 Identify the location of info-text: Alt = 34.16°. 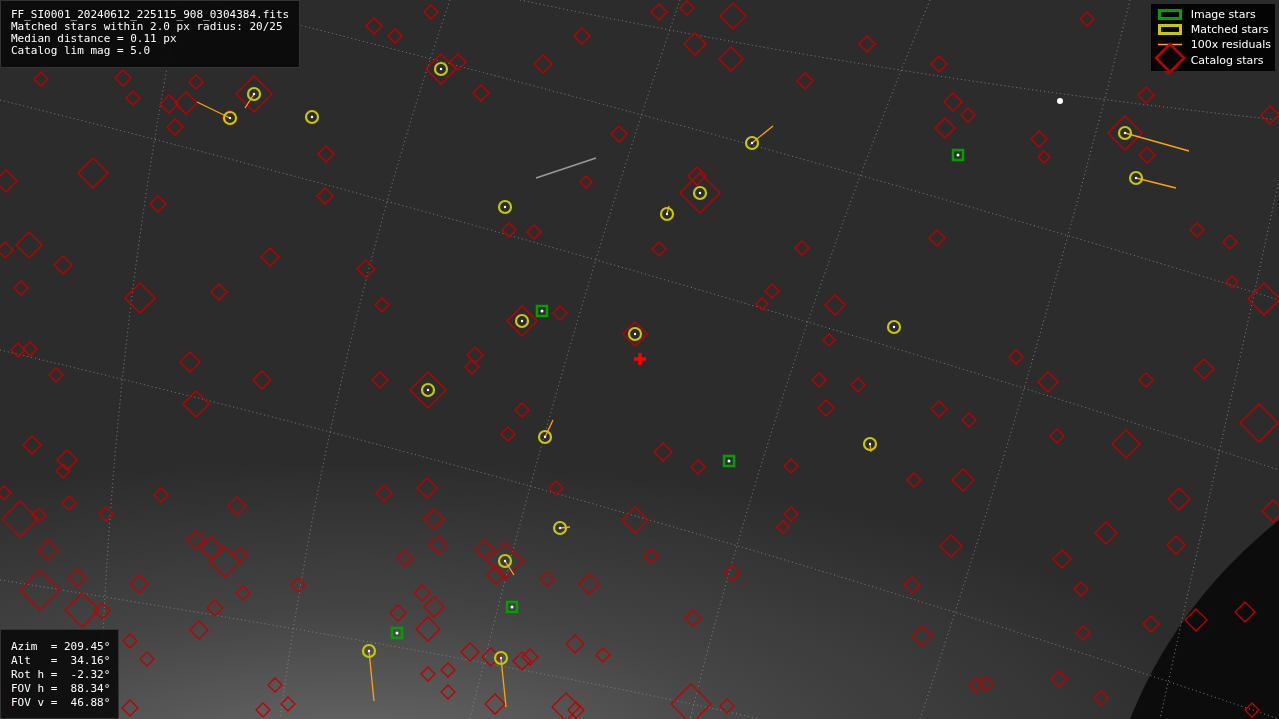
(61, 661).